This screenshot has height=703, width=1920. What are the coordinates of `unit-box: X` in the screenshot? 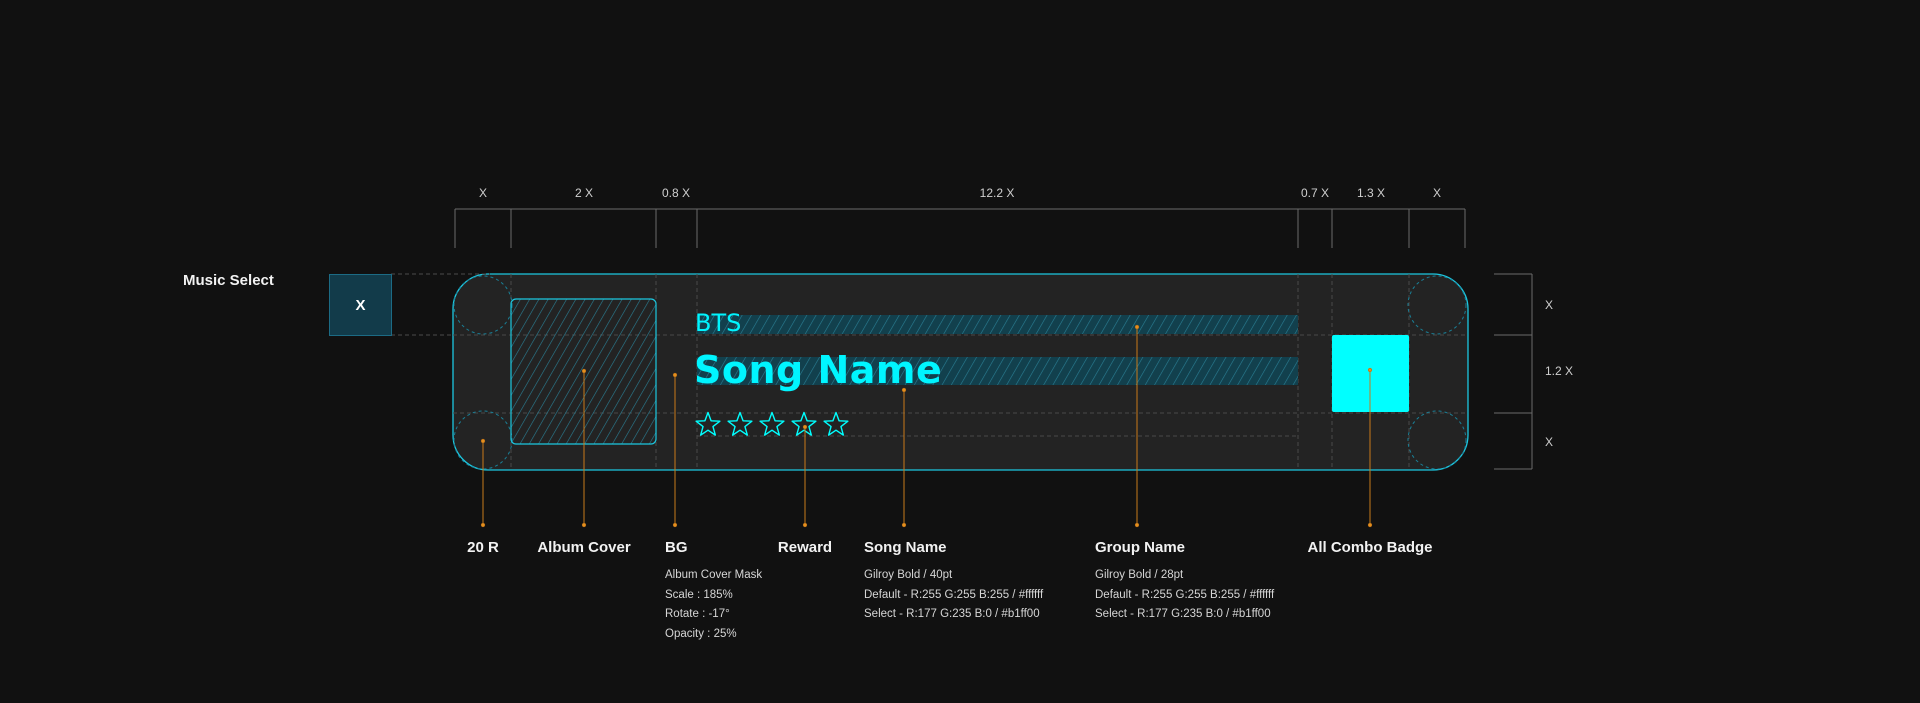 It's located at (360, 305).